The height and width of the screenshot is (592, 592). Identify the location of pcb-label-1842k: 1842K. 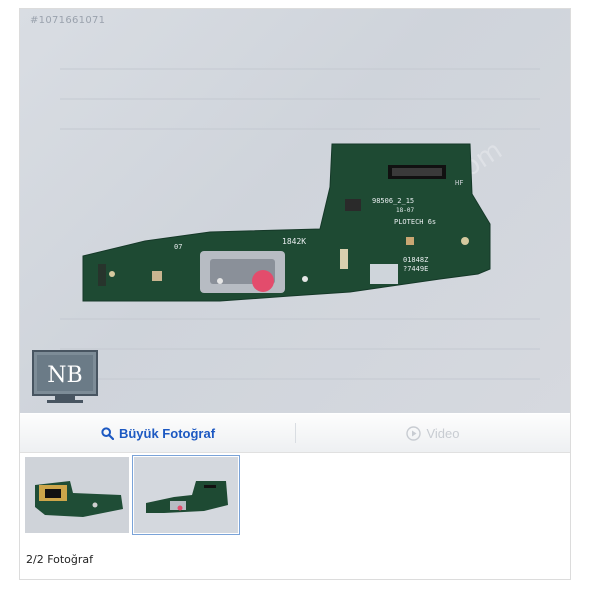
(294, 241).